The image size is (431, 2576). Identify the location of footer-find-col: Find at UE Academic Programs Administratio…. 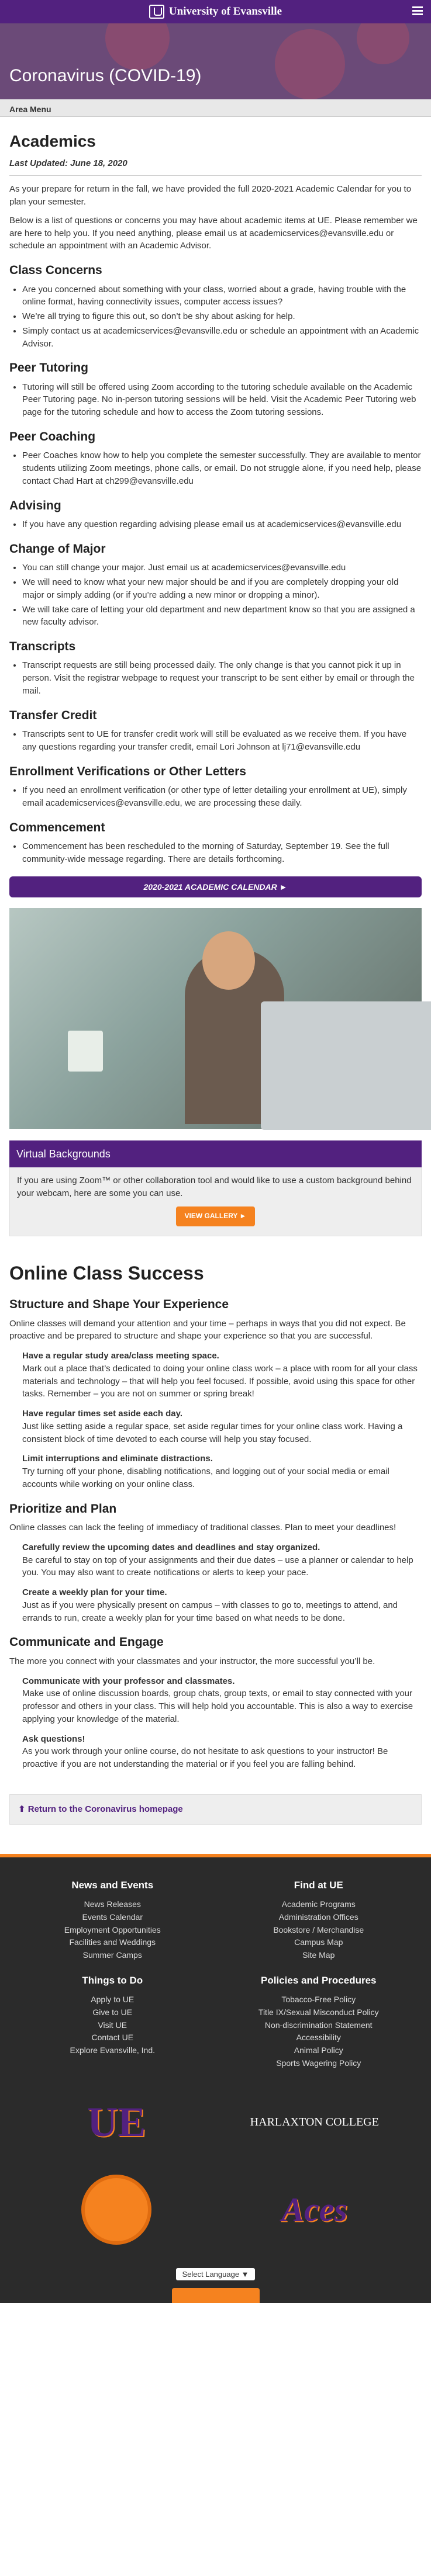
(319, 1920).